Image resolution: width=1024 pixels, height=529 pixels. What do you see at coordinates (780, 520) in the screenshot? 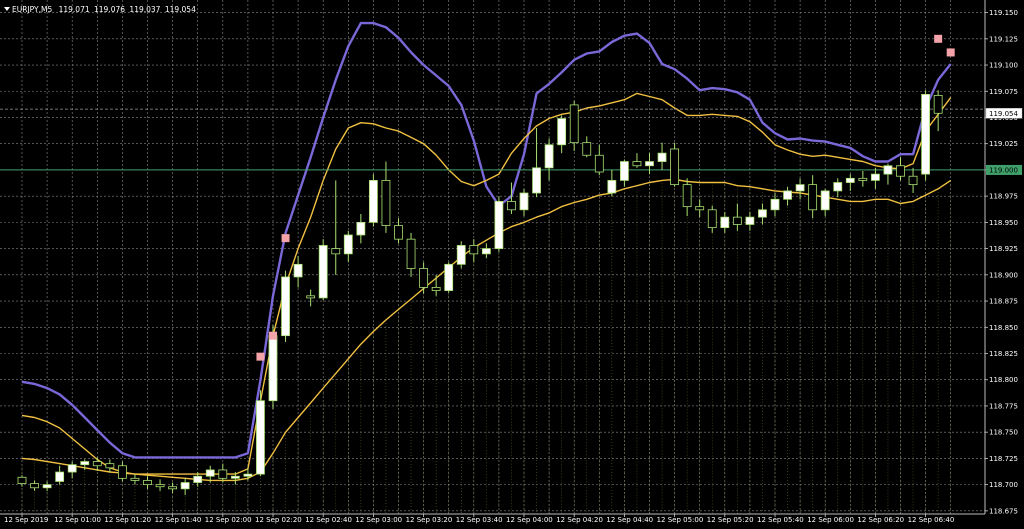
I see `time-tick-label: 12 Sep 05:40` at bounding box center [780, 520].